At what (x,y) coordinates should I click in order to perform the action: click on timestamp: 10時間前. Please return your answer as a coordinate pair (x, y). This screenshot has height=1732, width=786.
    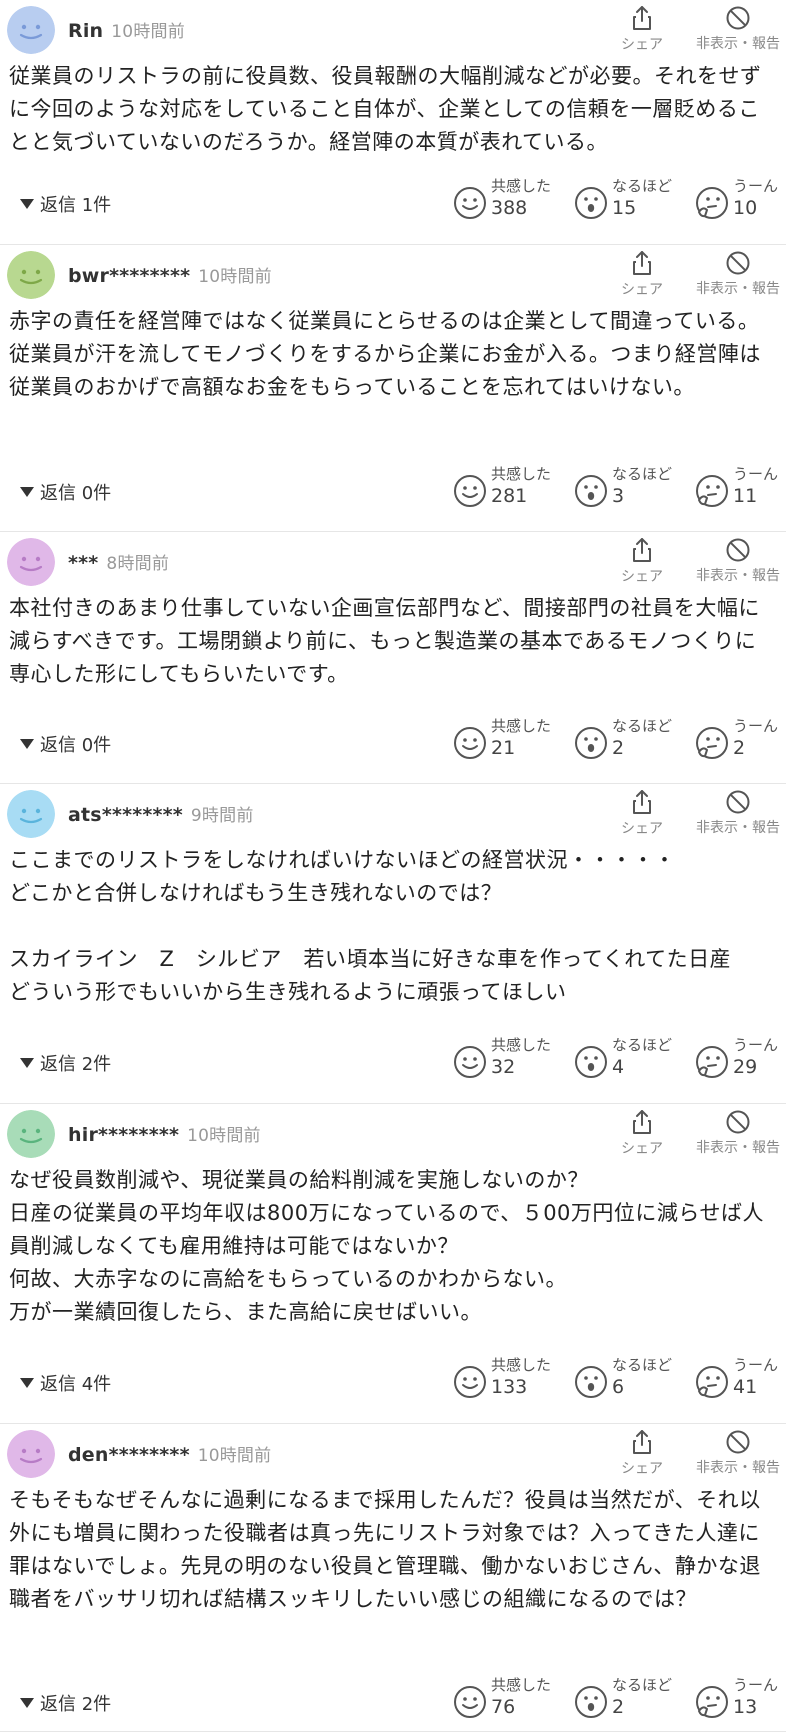
    Looking at the image, I should click on (148, 32).